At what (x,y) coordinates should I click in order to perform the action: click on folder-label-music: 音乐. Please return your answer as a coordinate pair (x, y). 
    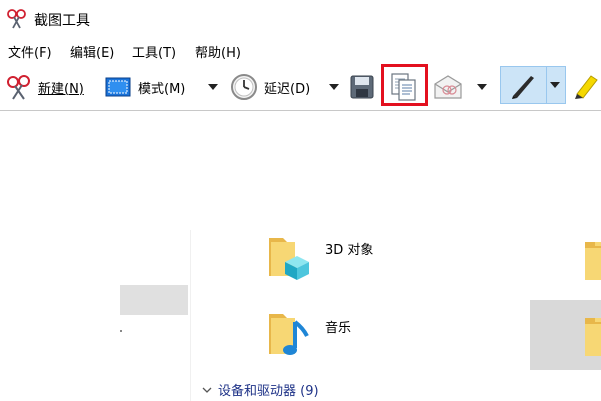
    Looking at the image, I should click on (338, 326).